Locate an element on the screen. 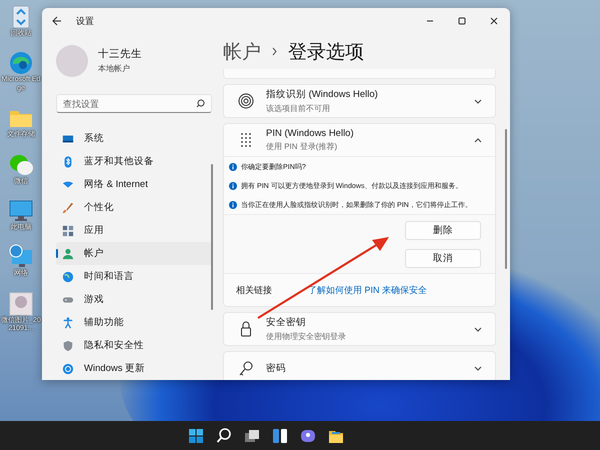 The width and height of the screenshot is (600, 450). padlock-icon is located at coordinates (246, 329).